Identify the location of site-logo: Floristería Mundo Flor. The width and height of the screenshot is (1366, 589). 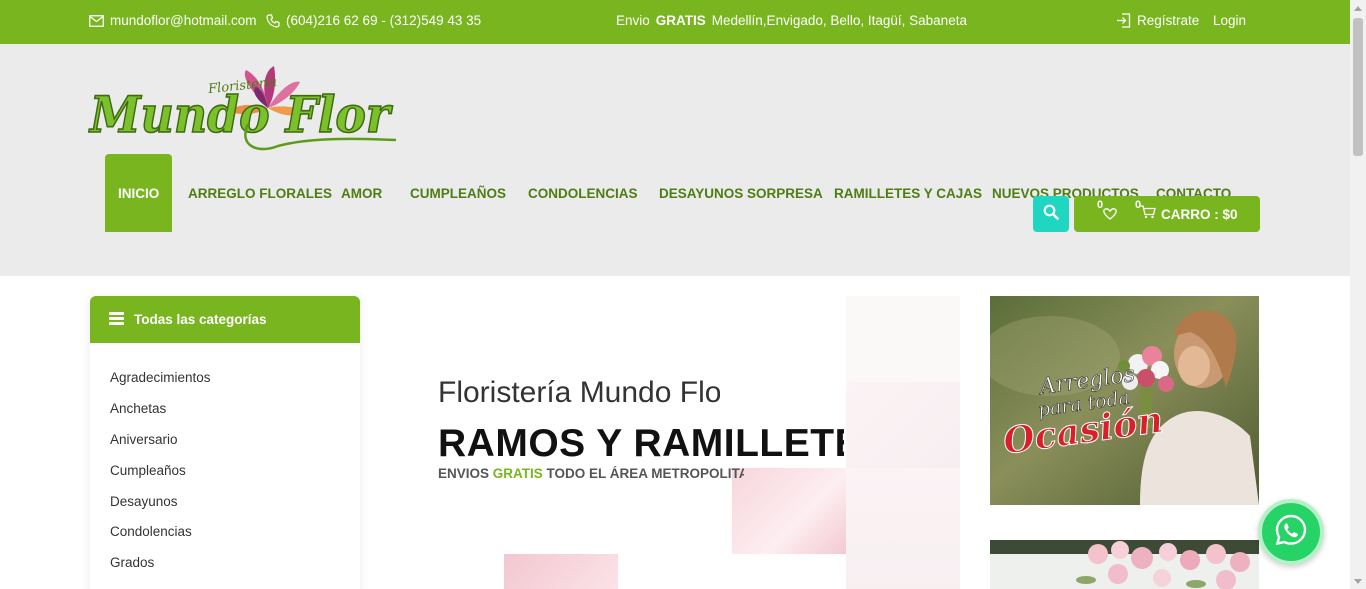
(243, 112).